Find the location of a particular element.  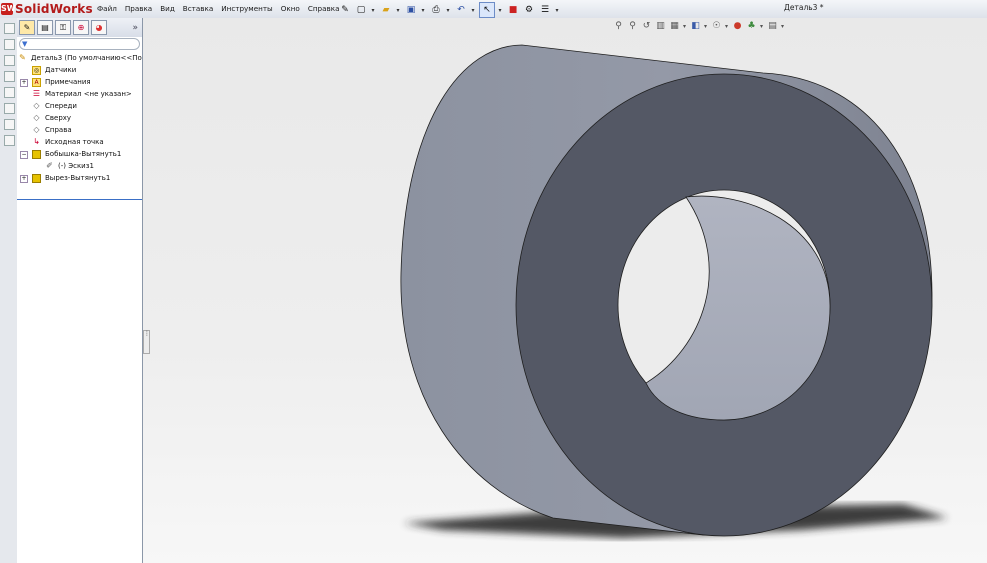

edit-appearance-icon: ● is located at coordinates (737, 26).